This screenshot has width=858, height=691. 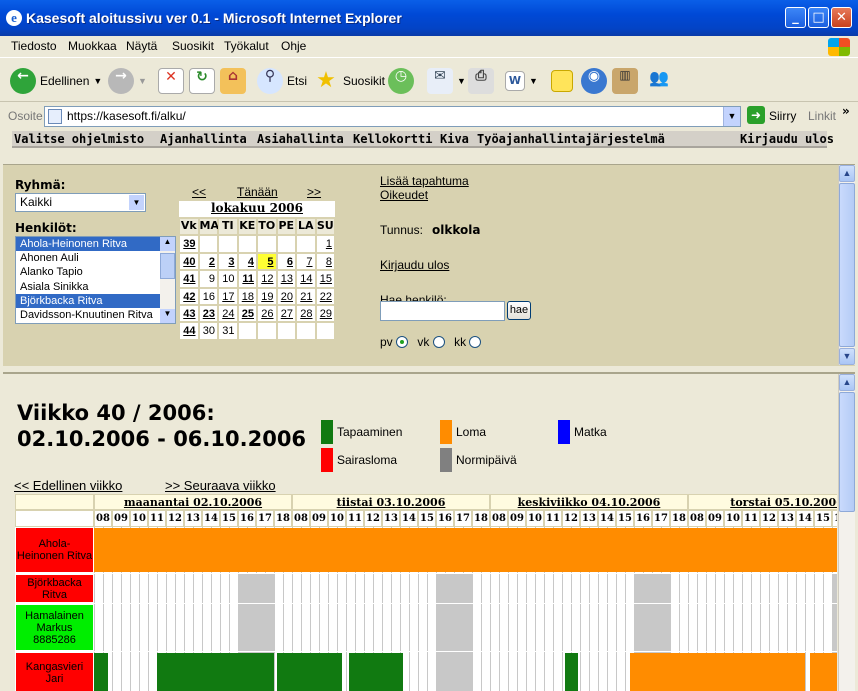 What do you see at coordinates (95, 272) in the screenshot?
I see `list-item: Alanko Tapio` at bounding box center [95, 272].